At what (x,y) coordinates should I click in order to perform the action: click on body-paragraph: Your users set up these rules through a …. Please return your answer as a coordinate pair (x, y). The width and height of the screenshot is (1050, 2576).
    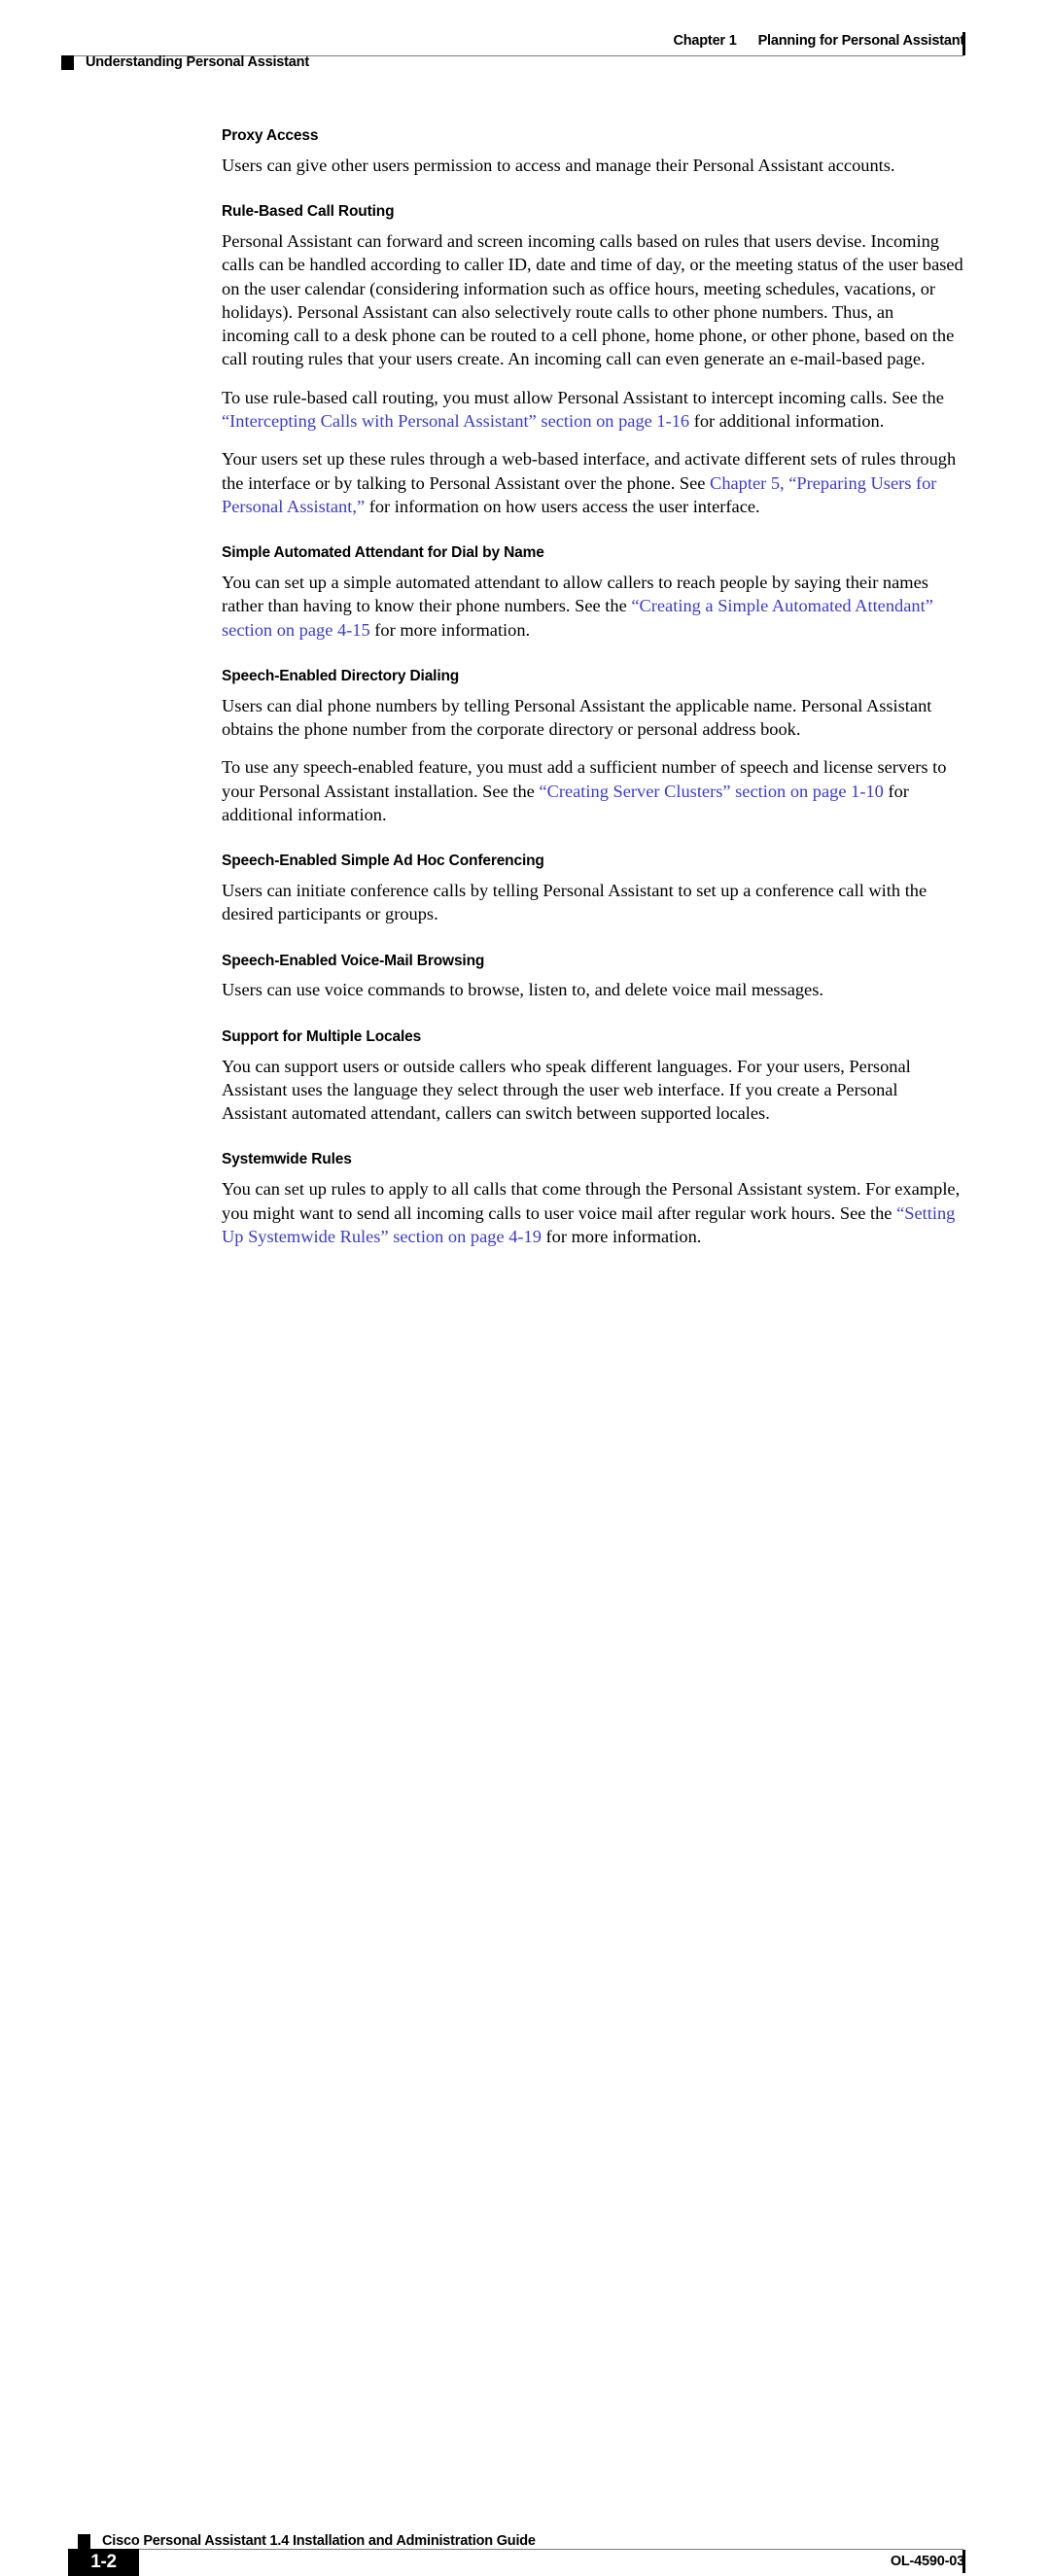
    Looking at the image, I should click on (592, 482).